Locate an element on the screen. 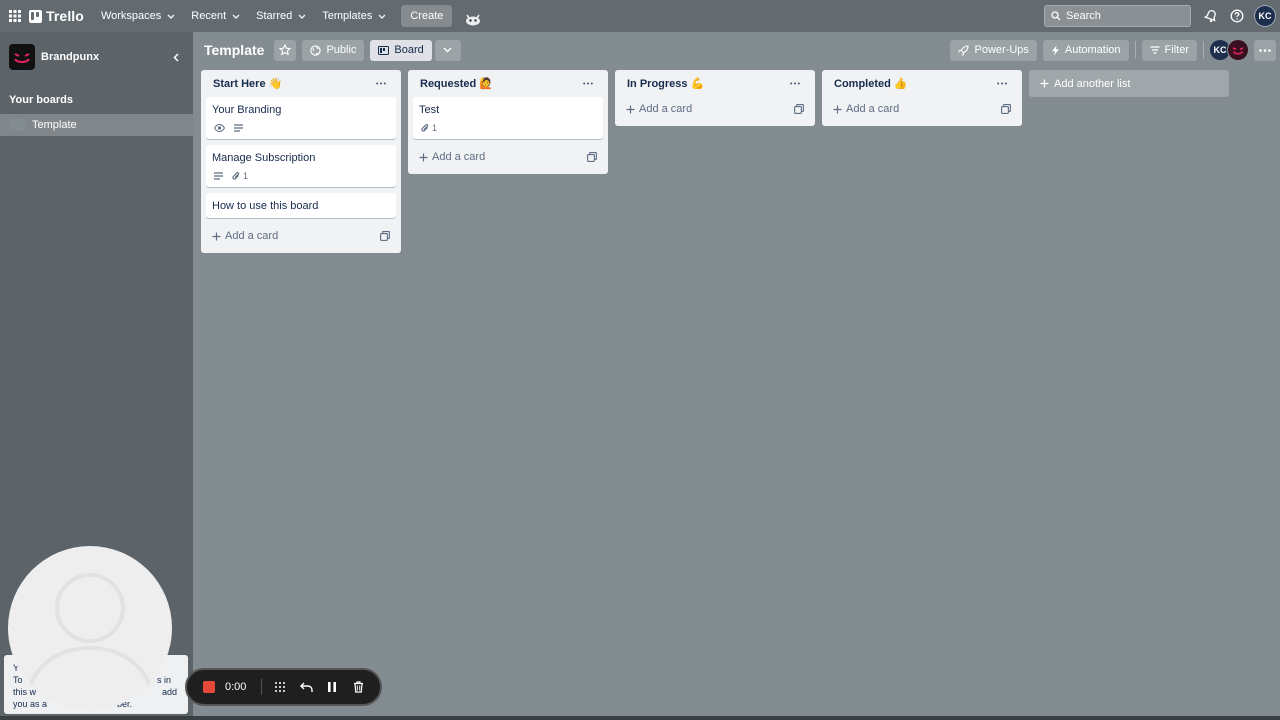 Image resolution: width=1280 pixels, height=720 pixels. recent-menu: Recent is located at coordinates (215, 16).